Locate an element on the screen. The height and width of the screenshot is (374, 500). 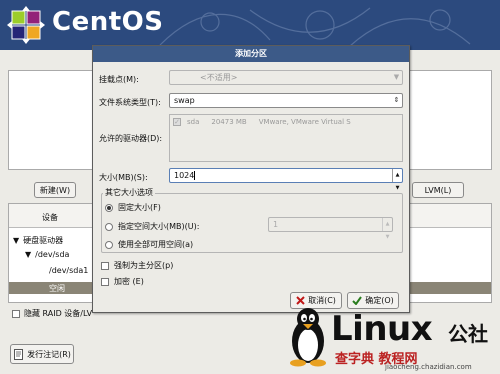
size-value: 1024 is located at coordinates (184, 175).